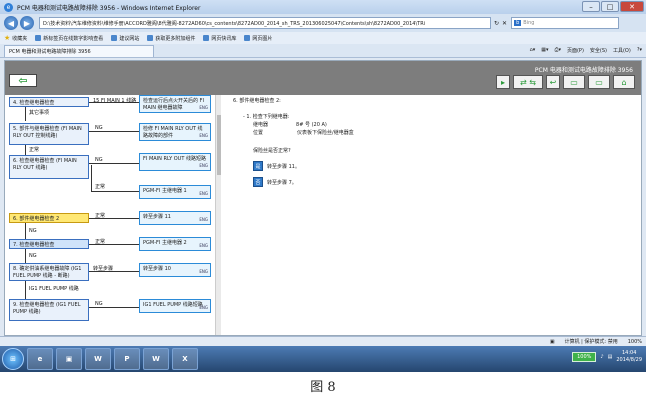 The width and height of the screenshot is (646, 410). I want to click on answer-yes: 是 转至步骤 11。, so click(276, 166).